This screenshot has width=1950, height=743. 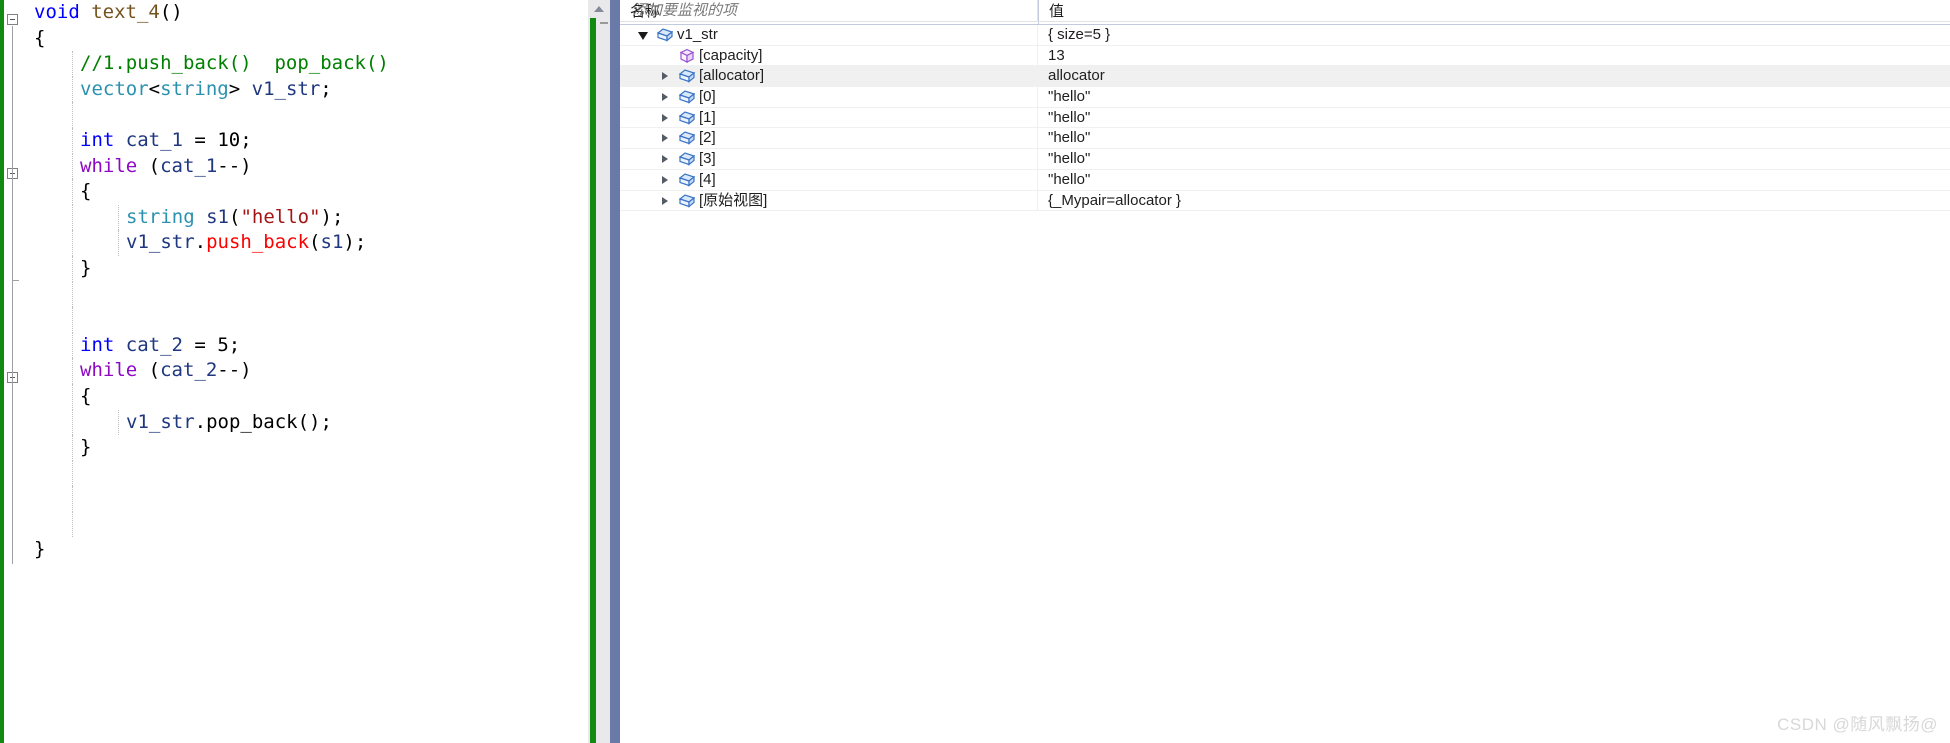 What do you see at coordinates (643, 35) in the screenshot?
I see `expander-collapse-icon` at bounding box center [643, 35].